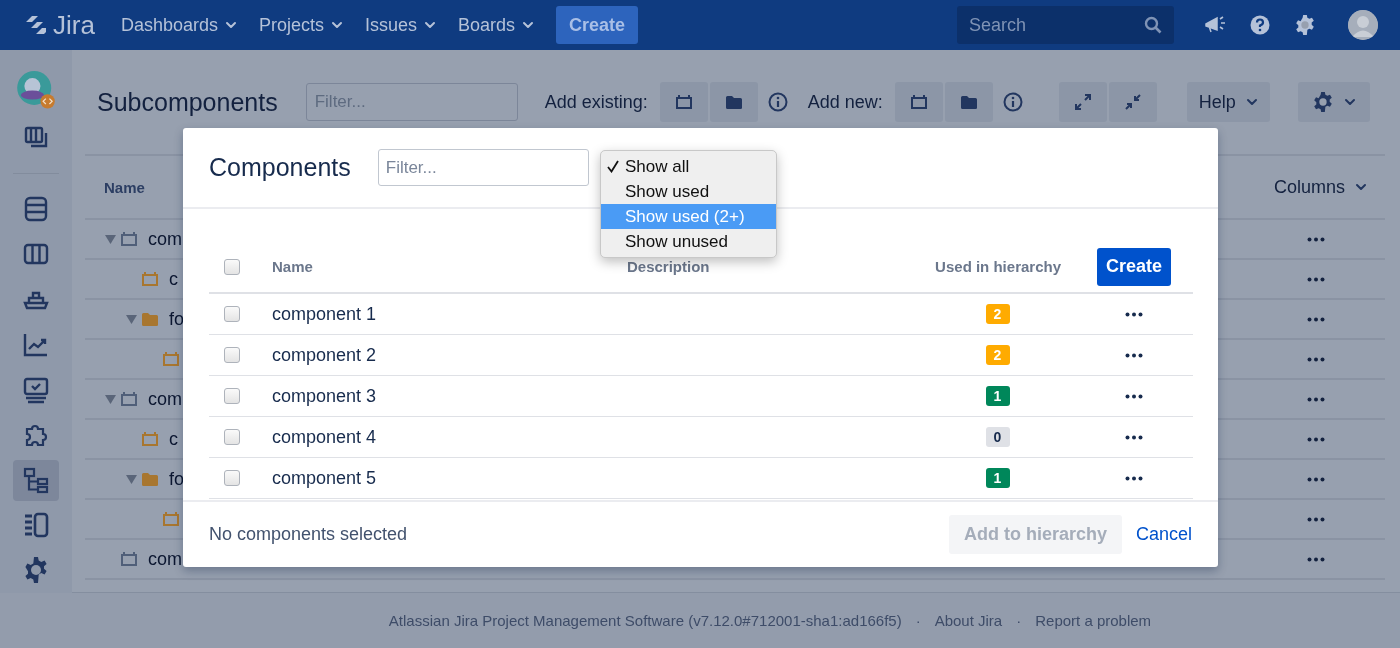 The height and width of the screenshot is (648, 1400). I want to click on project-avatar, so click(36, 90).